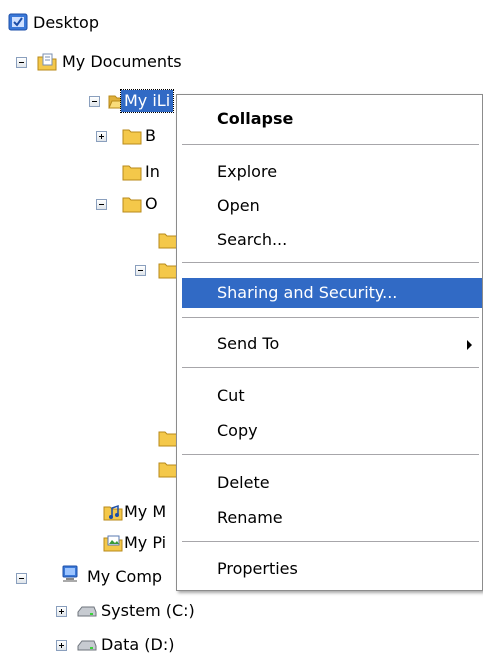 This screenshot has height=656, width=483. I want to click on collapse-toggle-my-computer, so click(21, 578).